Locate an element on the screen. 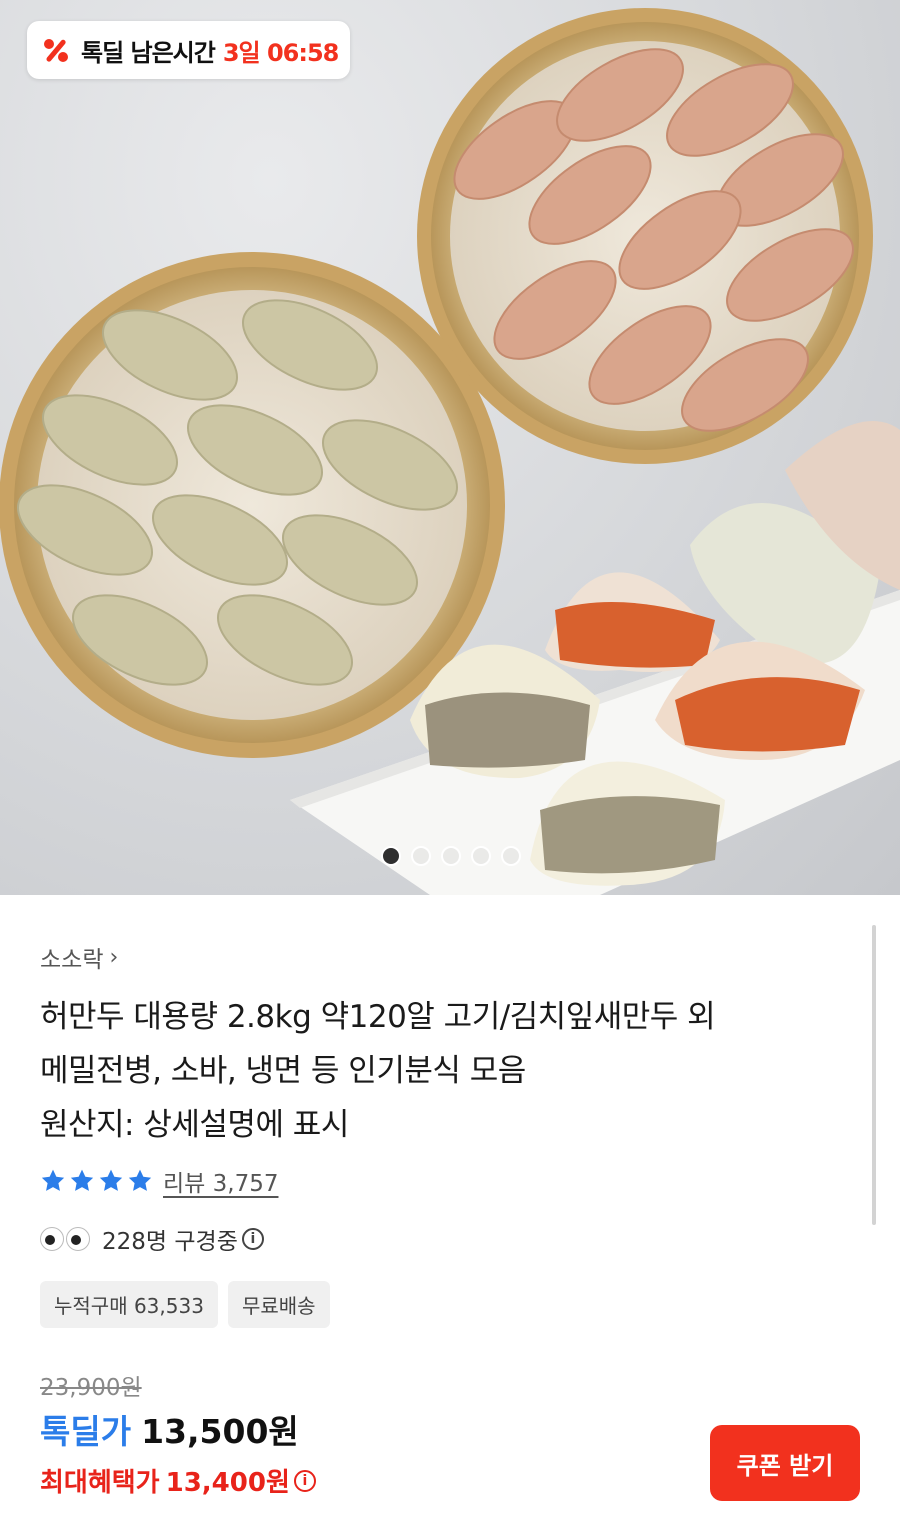 The width and height of the screenshot is (900, 1515). deal-timer-time: 3일 06:58 is located at coordinates (281, 52).